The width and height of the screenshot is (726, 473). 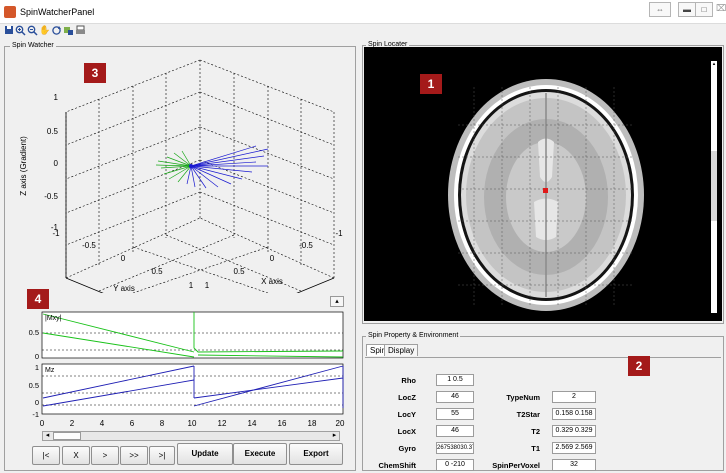 What do you see at coordinates (535, 431) in the screenshot?
I see `t2-label: T2` at bounding box center [535, 431].